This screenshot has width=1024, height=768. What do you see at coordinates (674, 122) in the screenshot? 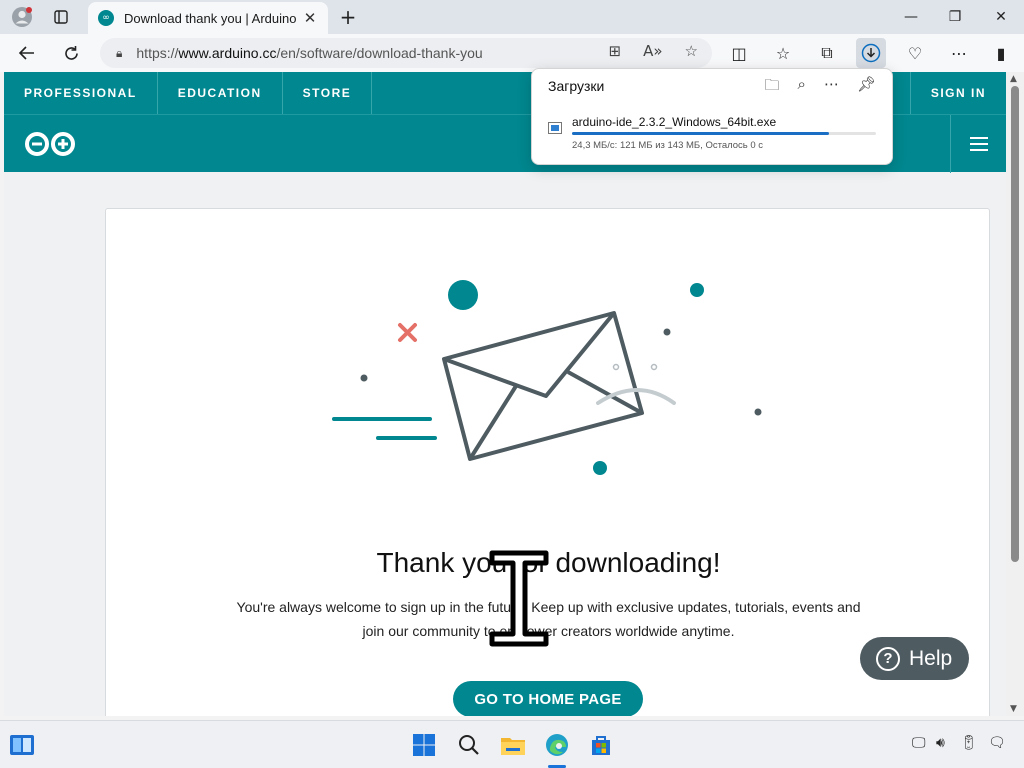
I see `download-file-name: arduino-ide_2.3.2_Windows_64bit.exe` at bounding box center [674, 122].